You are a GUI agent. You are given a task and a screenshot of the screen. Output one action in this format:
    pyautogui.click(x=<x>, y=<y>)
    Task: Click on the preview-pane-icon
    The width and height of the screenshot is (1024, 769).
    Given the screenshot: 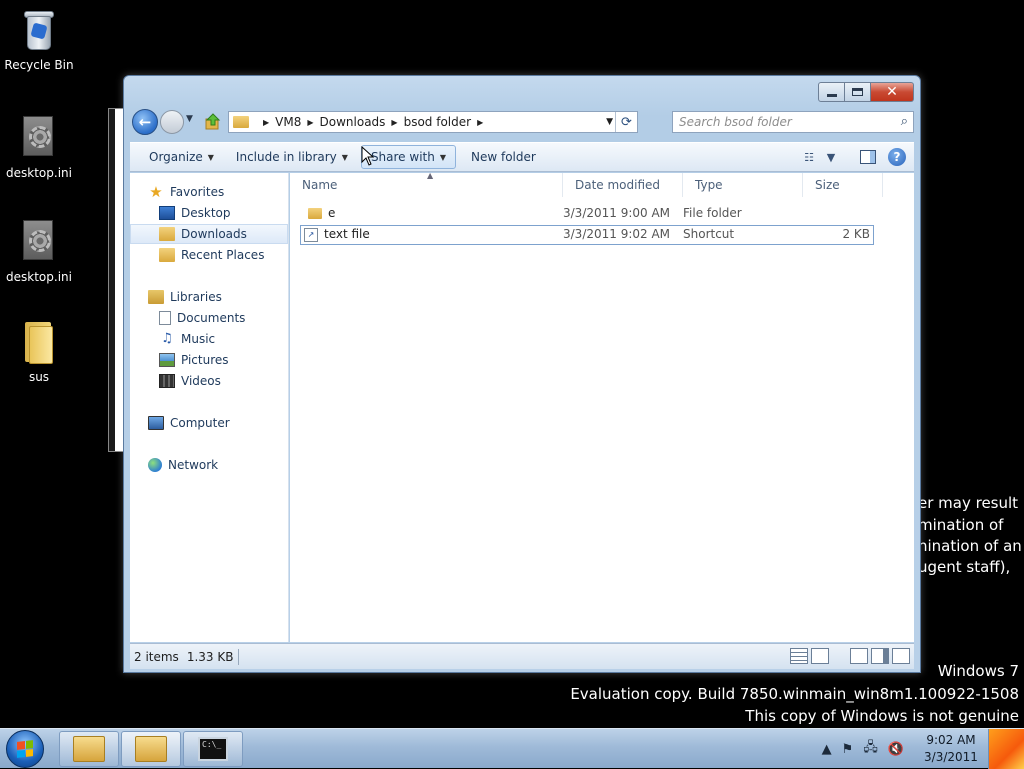 What is the action you would take?
    pyautogui.click(x=868, y=157)
    